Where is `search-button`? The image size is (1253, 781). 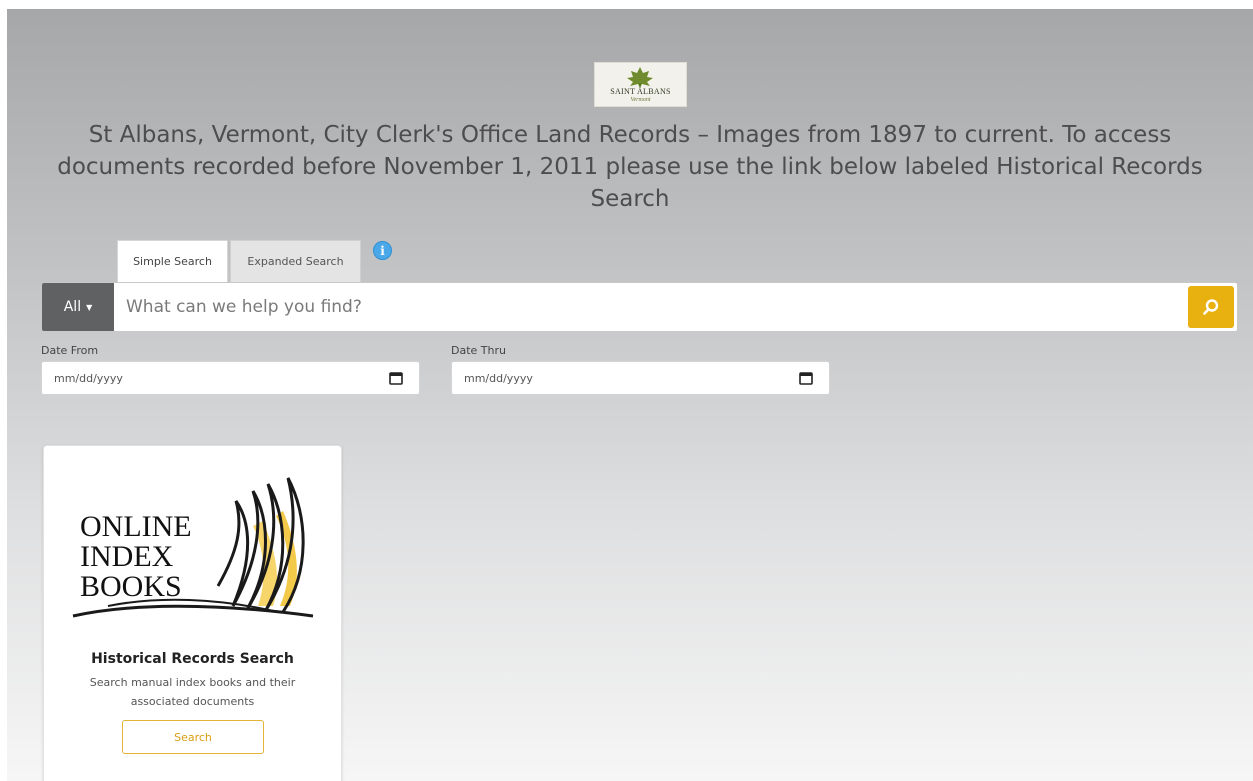
search-button is located at coordinates (1211, 307).